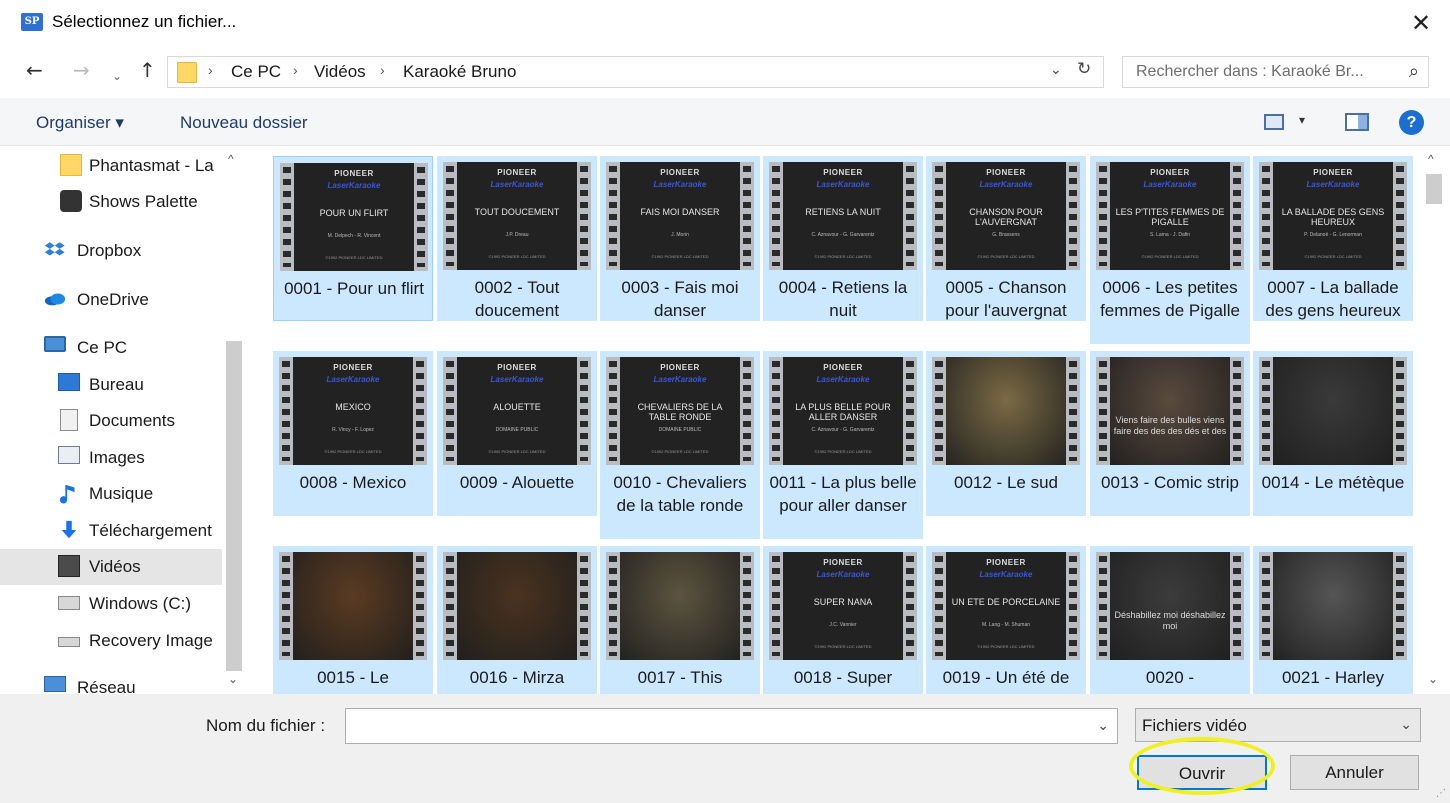  What do you see at coordinates (635, 72) in the screenshot?
I see `address-bar: › Ce PC › Vidéos › Karaoké Bruno ⌄ ↻` at bounding box center [635, 72].